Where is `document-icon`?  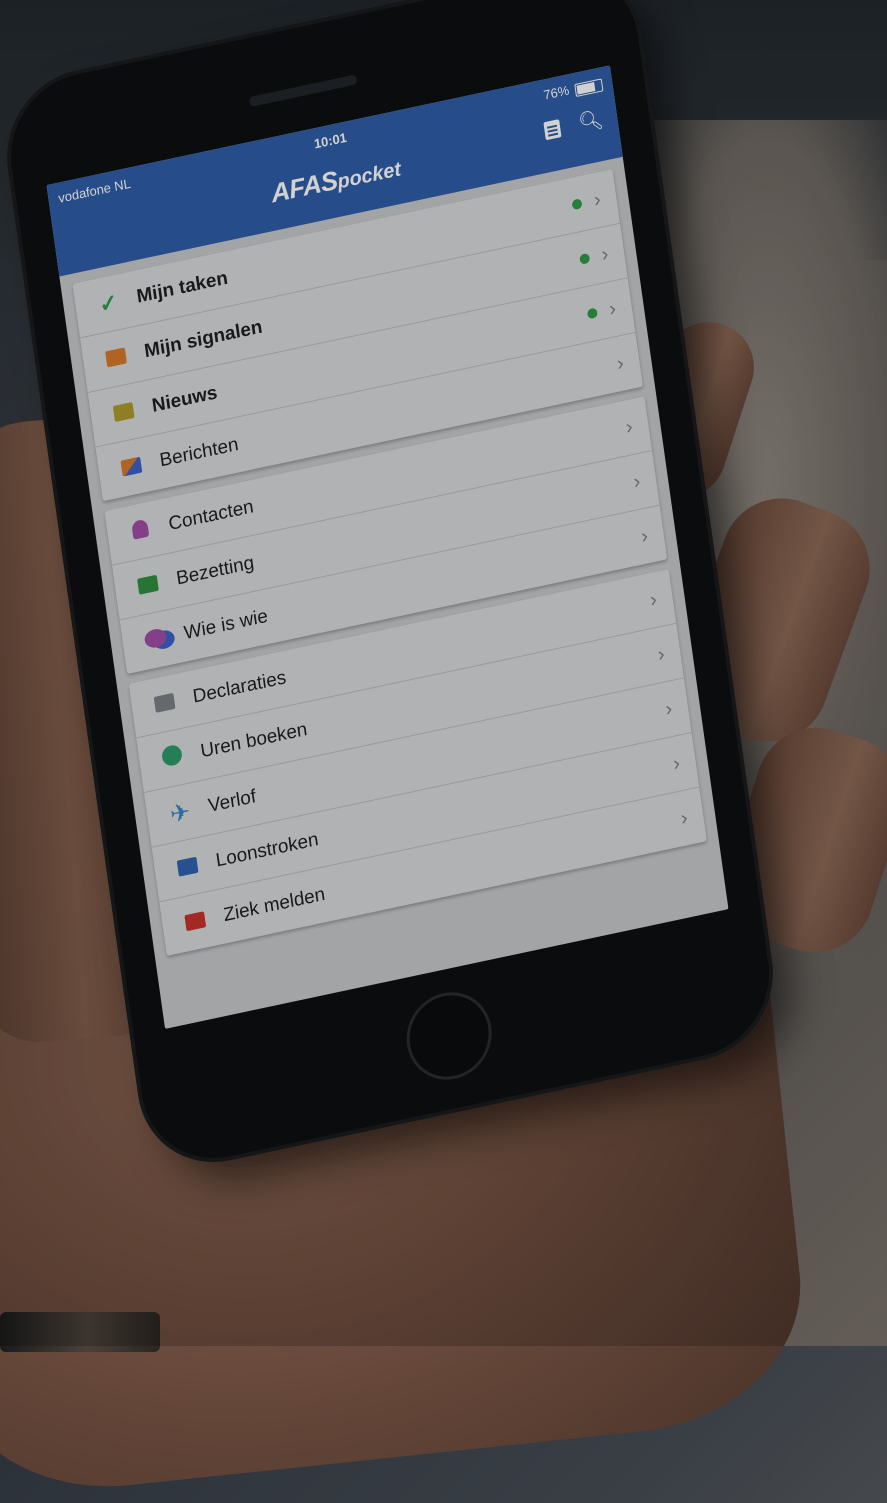 document-icon is located at coordinates (552, 130).